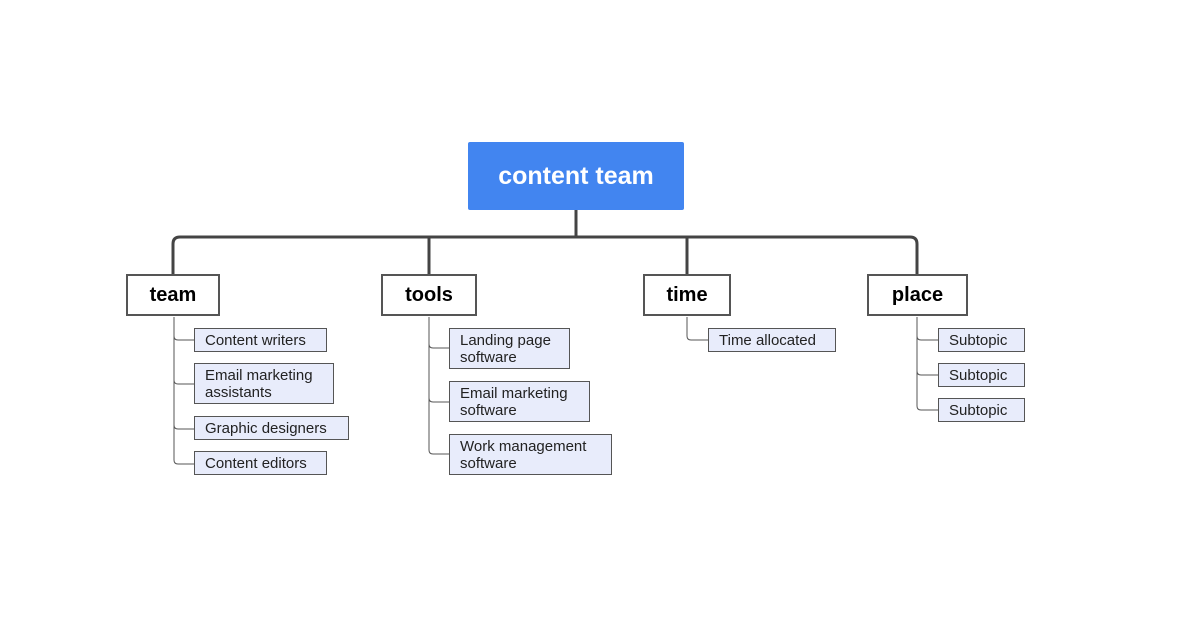 Image resolution: width=1200 pixels, height=630 pixels. Describe the element at coordinates (260, 340) in the screenshot. I see `subtopic: Content writers` at that location.